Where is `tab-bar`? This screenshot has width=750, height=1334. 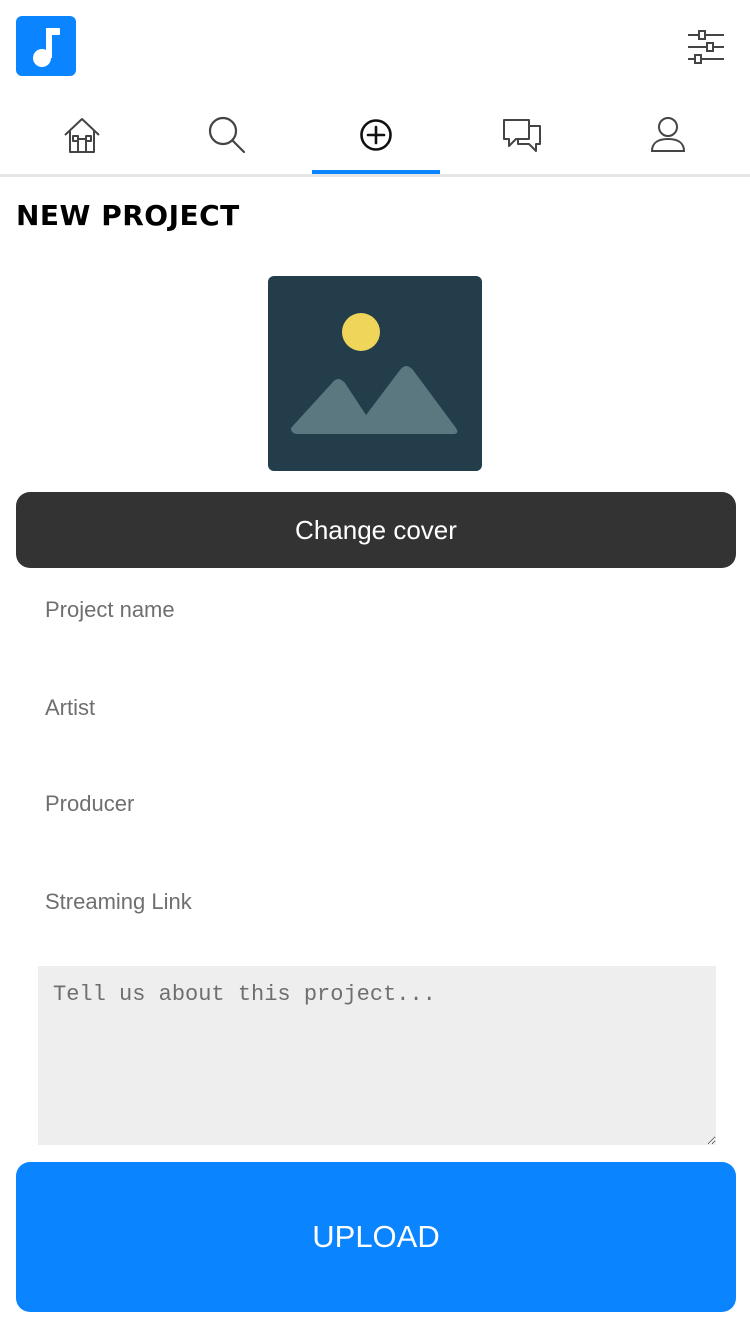
tab-bar is located at coordinates (375, 136).